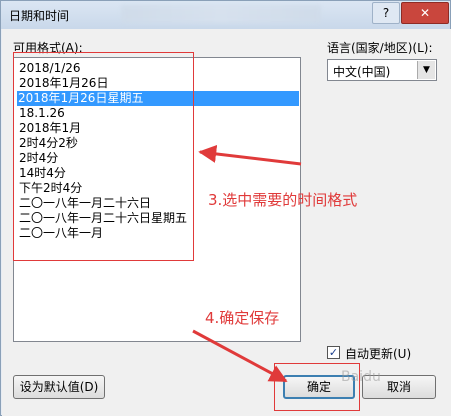 The image size is (451, 417). I want to click on baidu-watermark: Baidu, so click(361, 377).